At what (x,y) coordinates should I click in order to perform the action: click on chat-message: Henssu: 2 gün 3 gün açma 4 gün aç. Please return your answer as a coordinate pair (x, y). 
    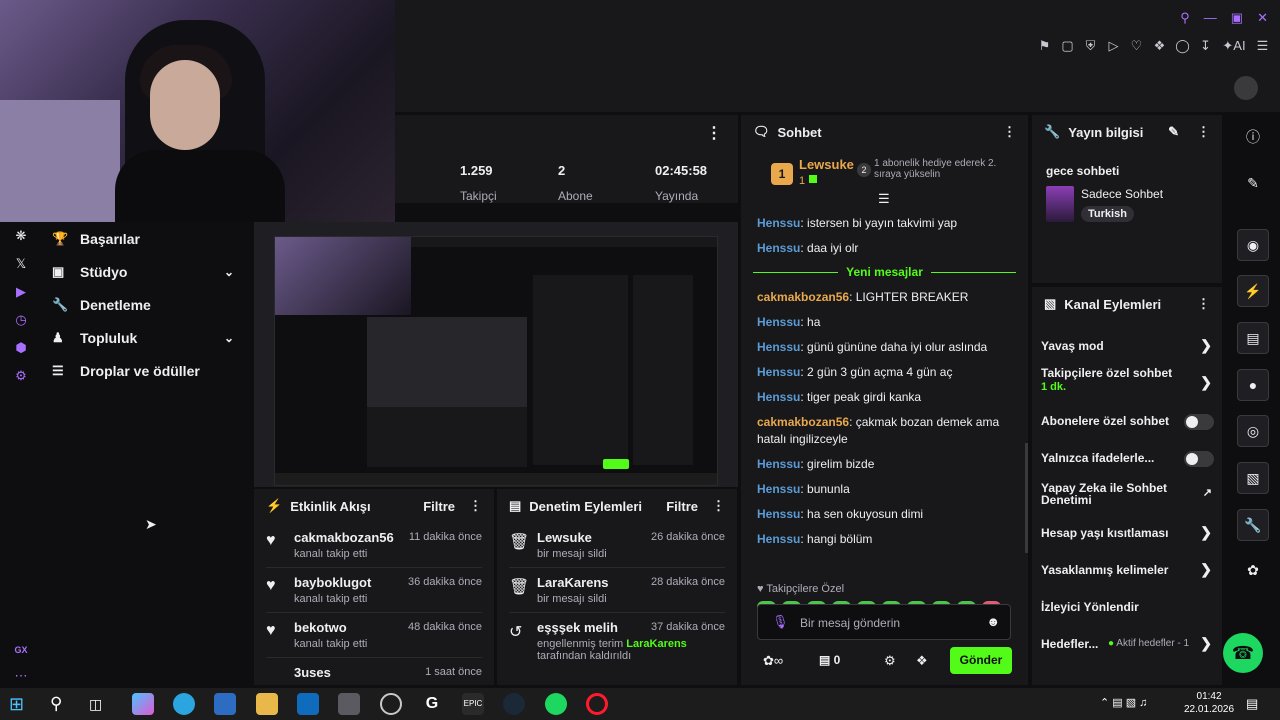
    Looking at the image, I should click on (884, 372).